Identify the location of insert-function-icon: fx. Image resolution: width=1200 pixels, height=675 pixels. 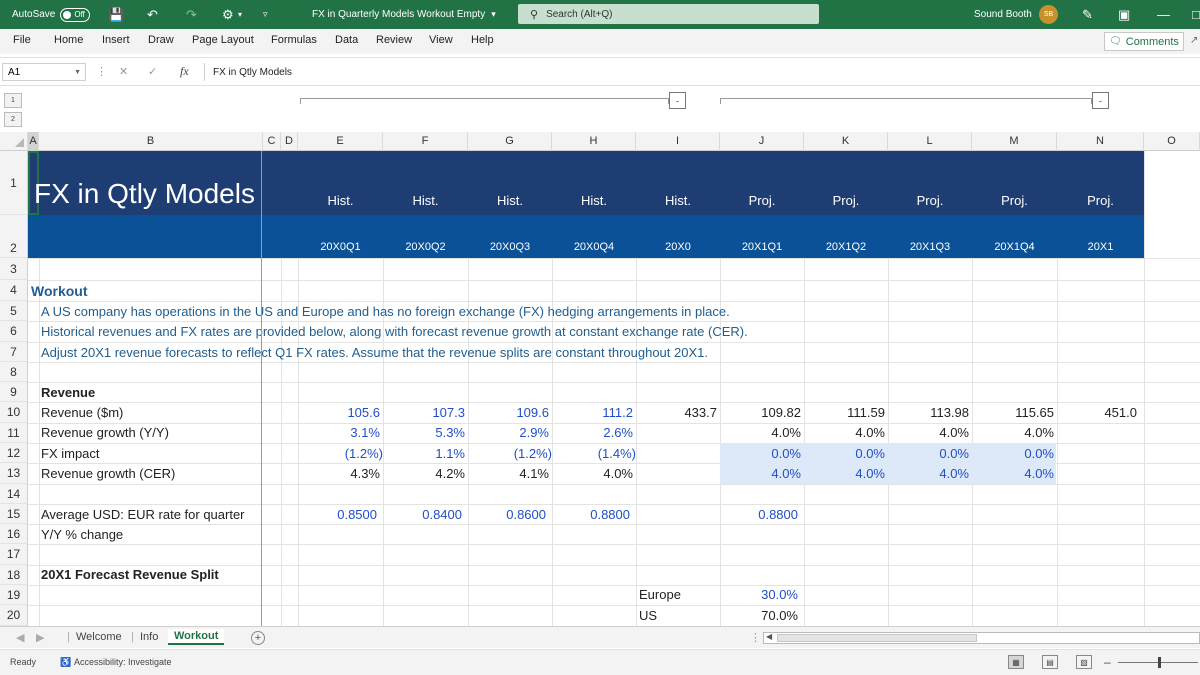
(184, 71).